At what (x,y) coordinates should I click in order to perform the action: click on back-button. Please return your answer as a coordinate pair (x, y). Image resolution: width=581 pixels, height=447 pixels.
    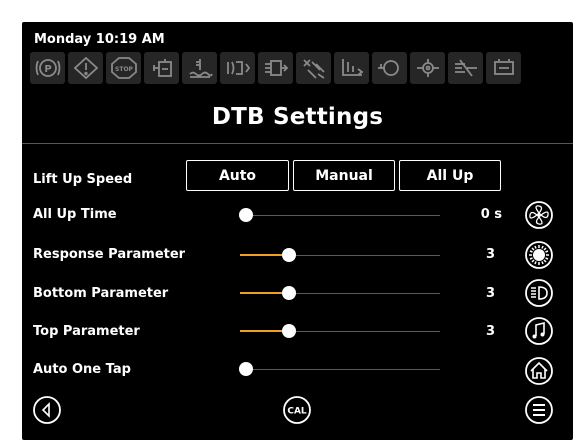
    Looking at the image, I should click on (47, 410).